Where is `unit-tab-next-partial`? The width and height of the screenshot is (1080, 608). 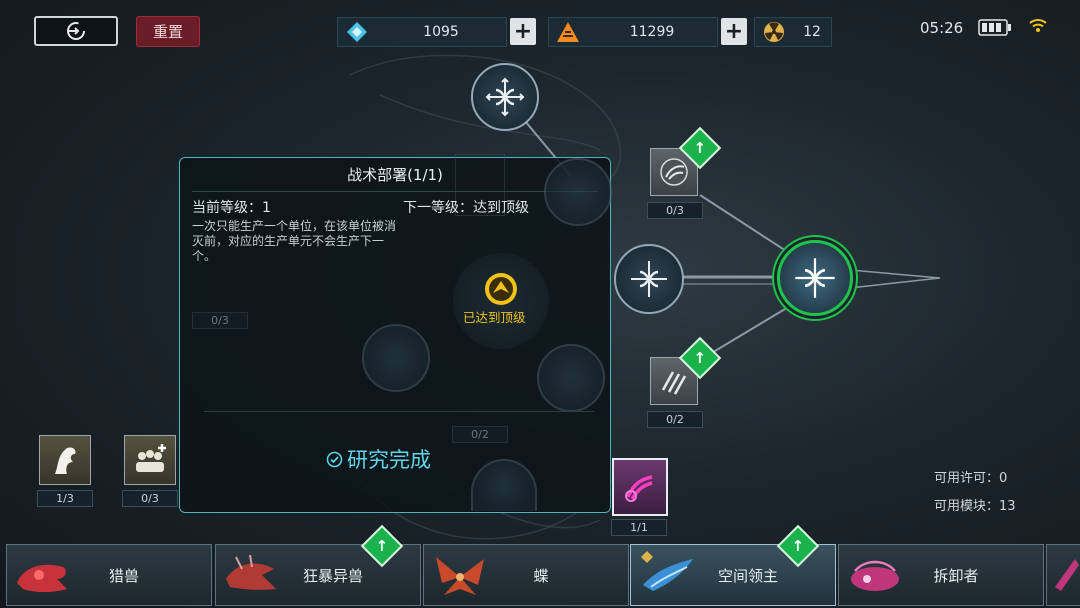
unit-tab-next-partial is located at coordinates (1063, 575).